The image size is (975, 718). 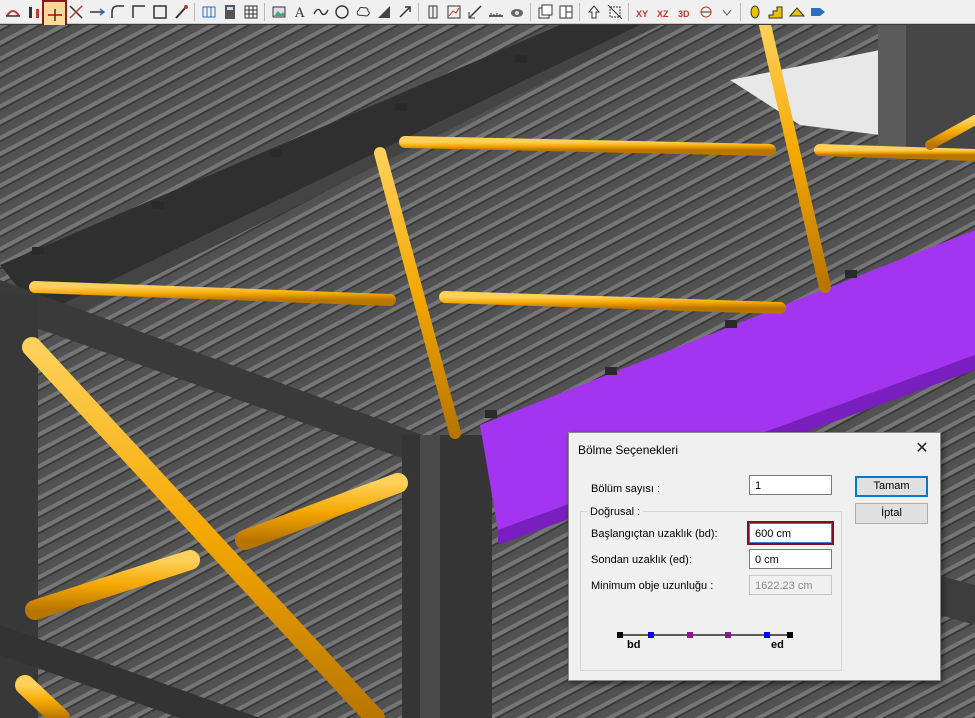 I want to click on section-view-icon, so click(x=705, y=11).